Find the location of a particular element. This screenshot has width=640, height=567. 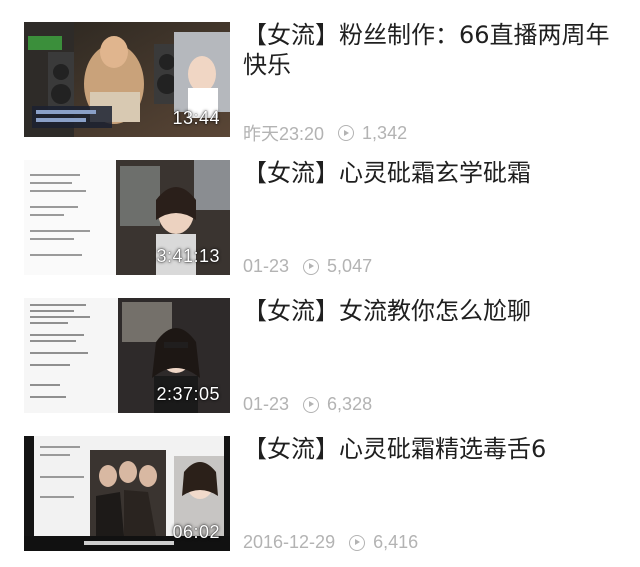

video-title: 【女流】粉丝制作：66直播两周年快乐 is located at coordinates (433, 50).